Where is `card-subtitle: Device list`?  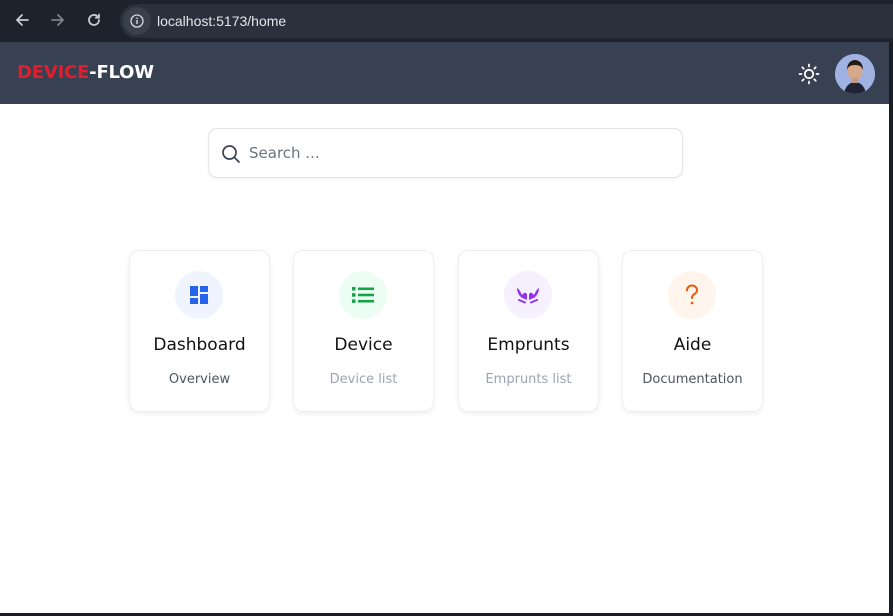
card-subtitle: Device list is located at coordinates (363, 379).